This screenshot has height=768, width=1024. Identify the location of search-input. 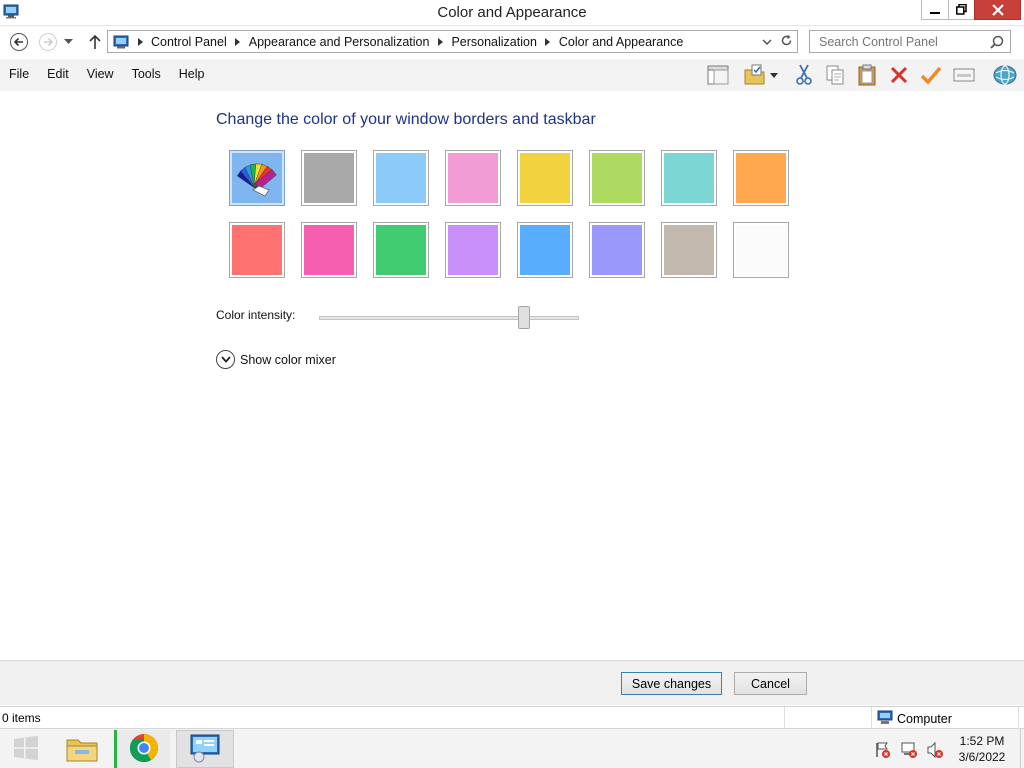
(897, 41).